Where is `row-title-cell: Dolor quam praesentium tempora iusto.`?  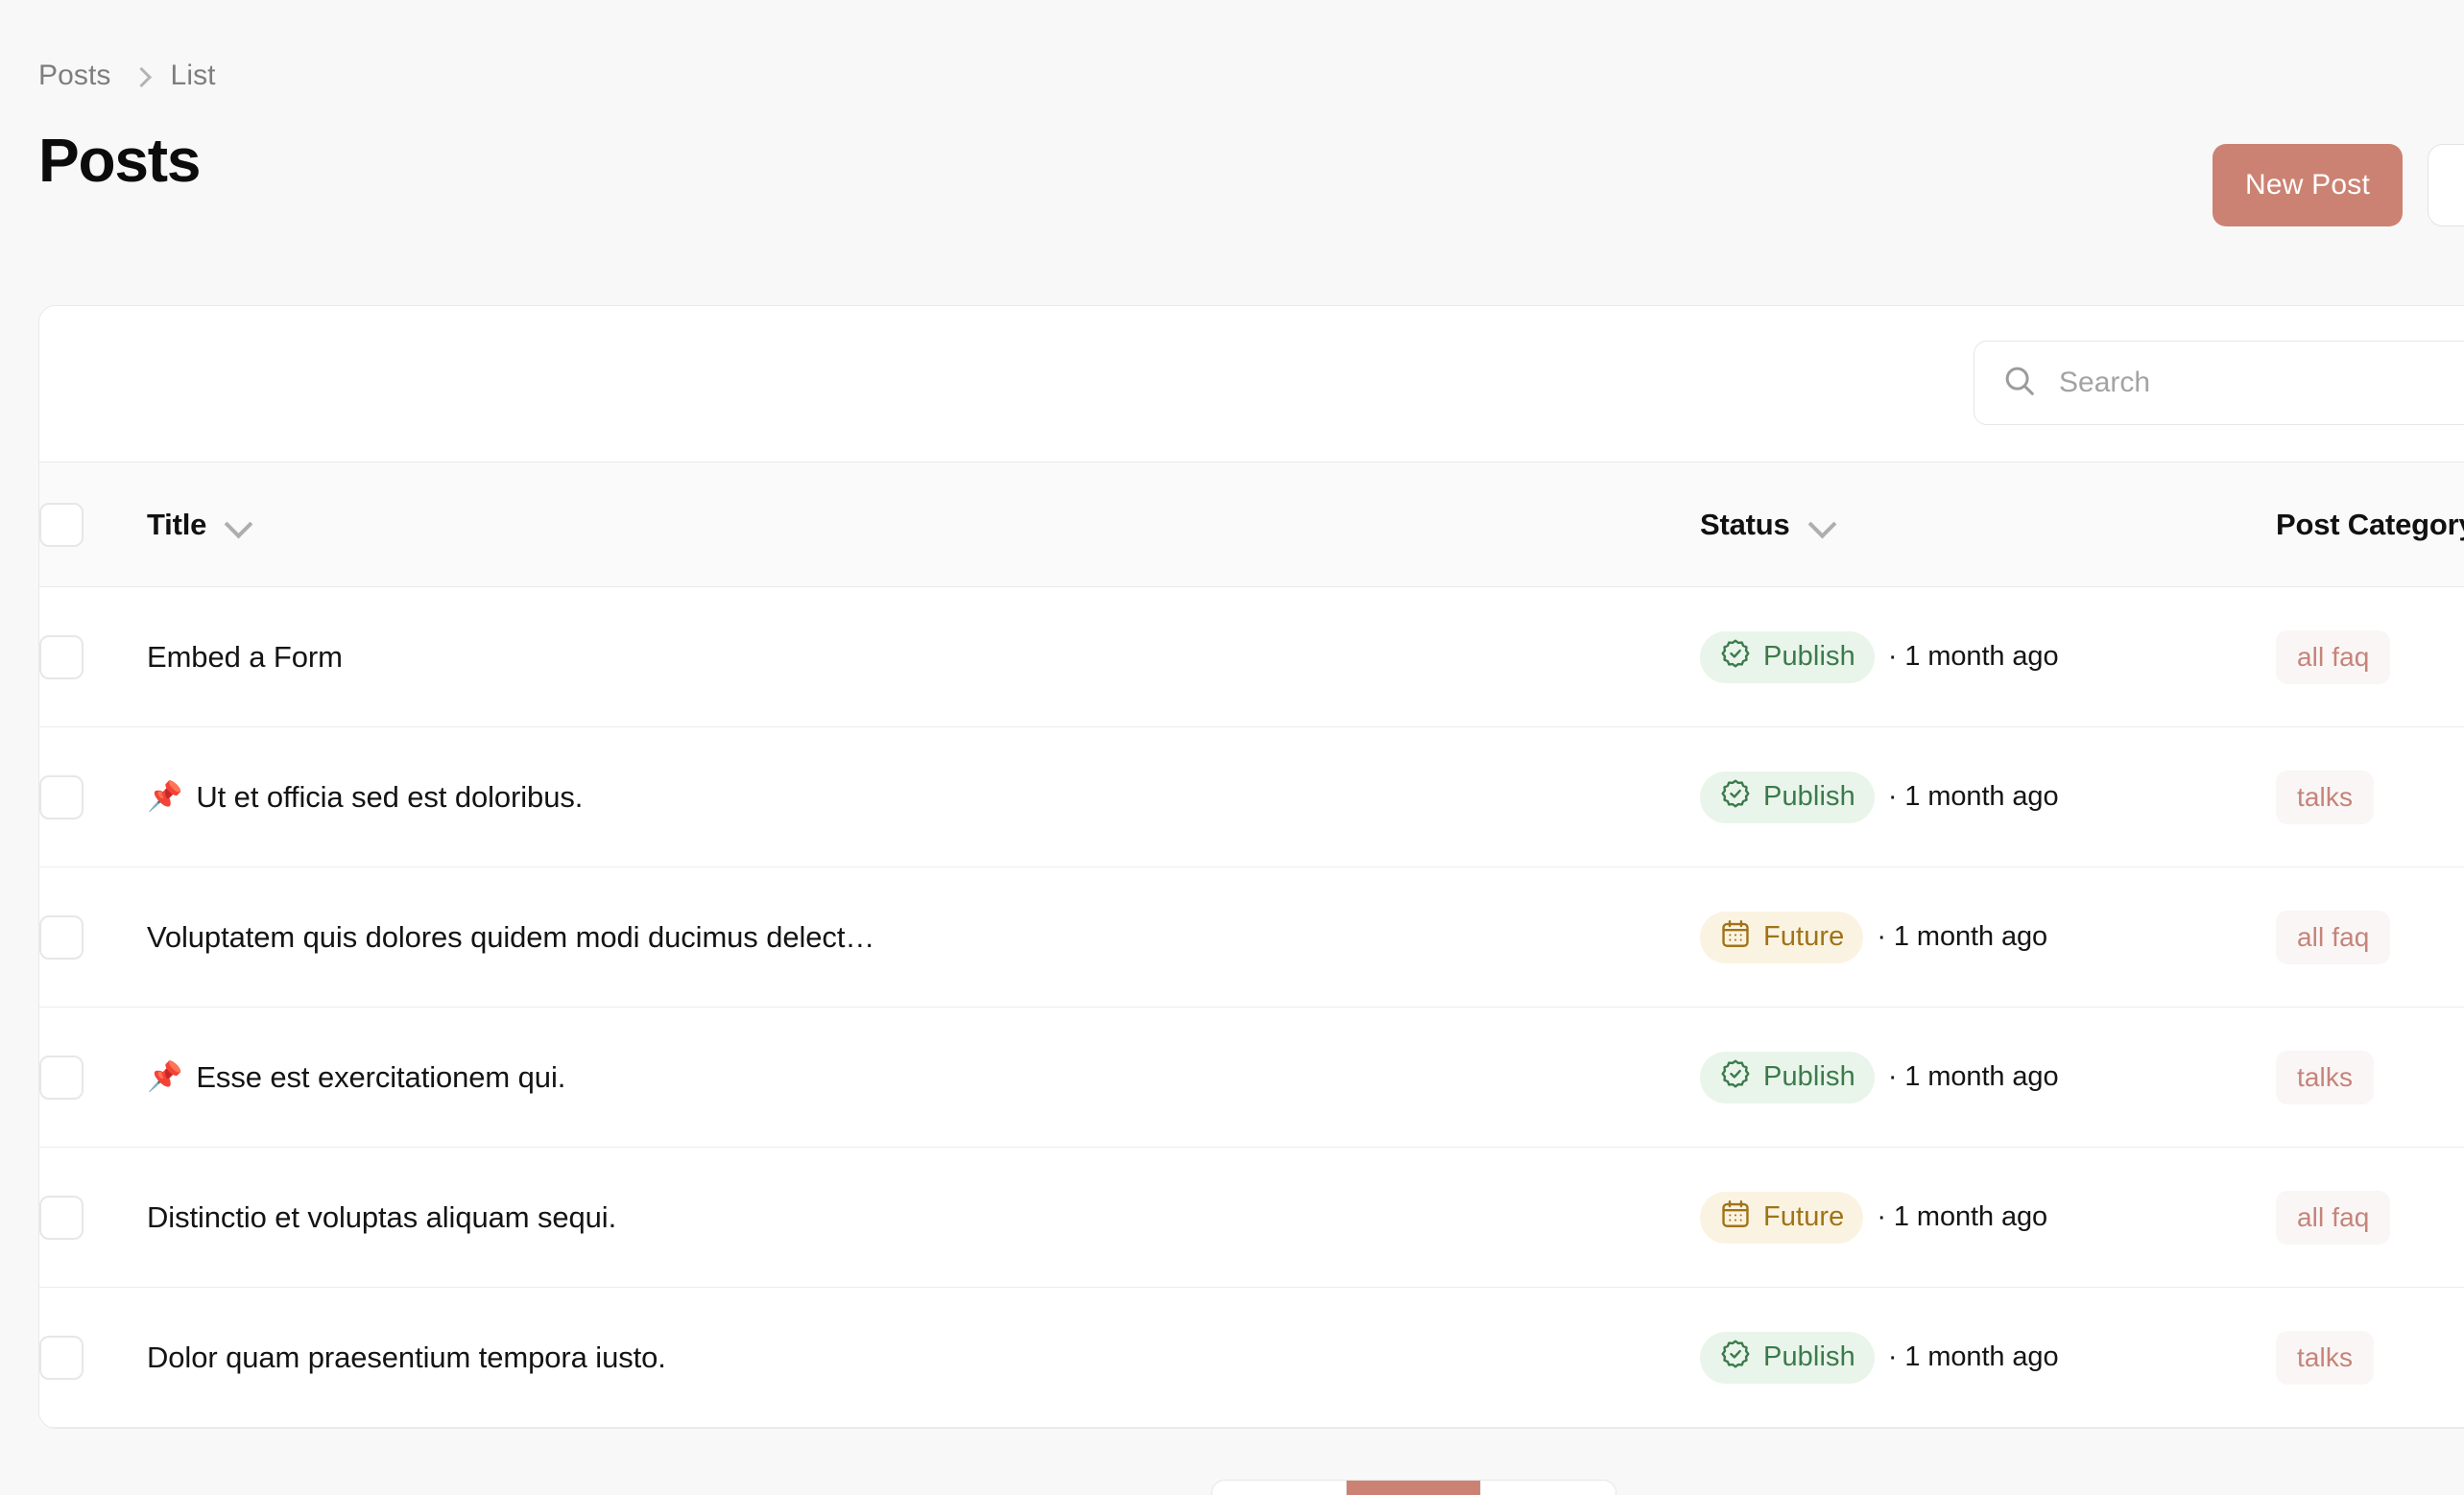
row-title-cell: Dolor quam praesentium tempora iusto. is located at coordinates (923, 1357).